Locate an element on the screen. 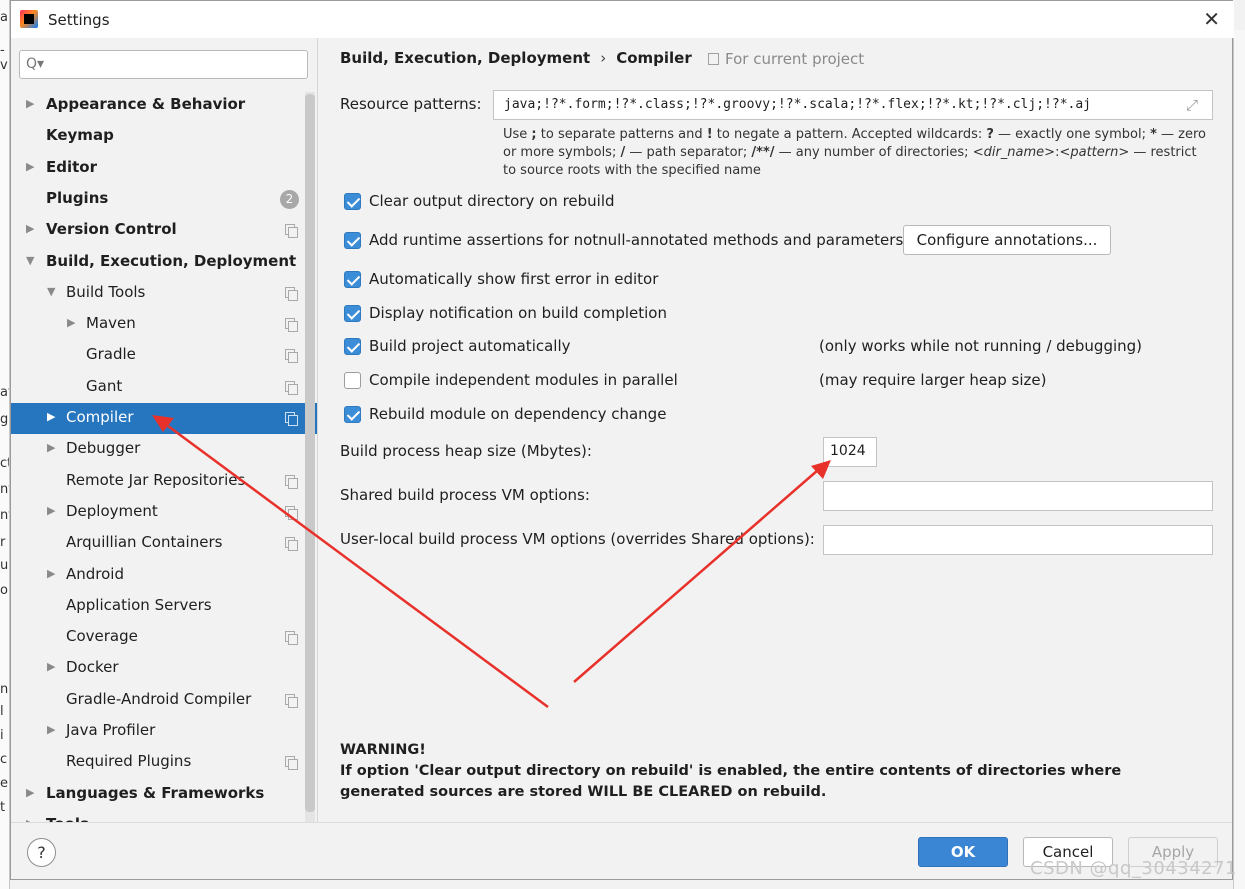 The height and width of the screenshot is (889, 1245). background-window-right is located at coordinates (1239, 459).